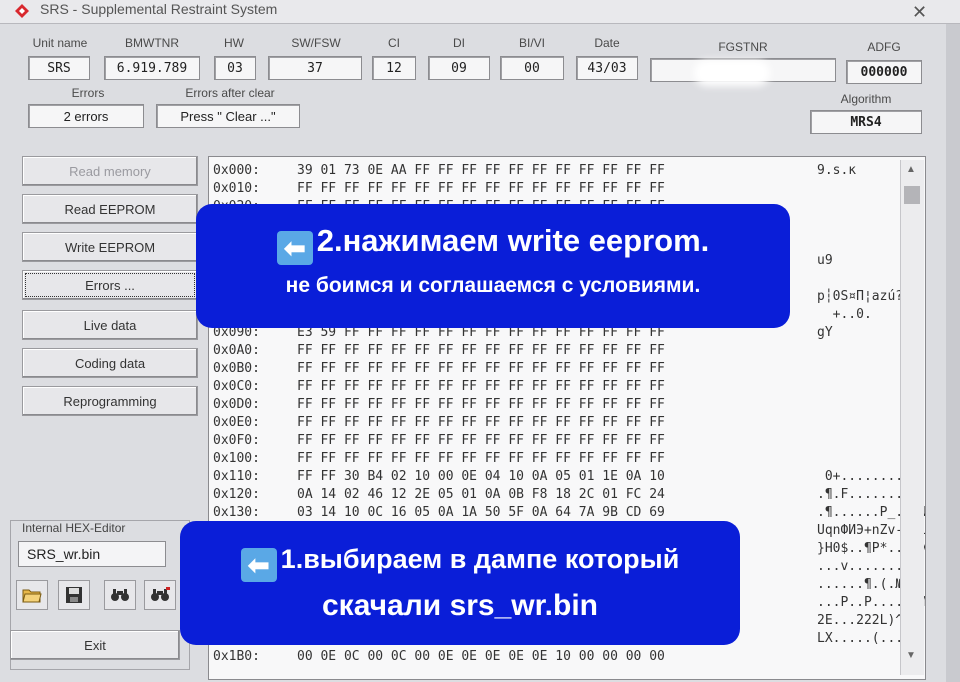 Image resolution: width=960 pixels, height=682 pixels. What do you see at coordinates (236, 458) in the screenshot?
I see `hex-addr: 0x100:` at bounding box center [236, 458].